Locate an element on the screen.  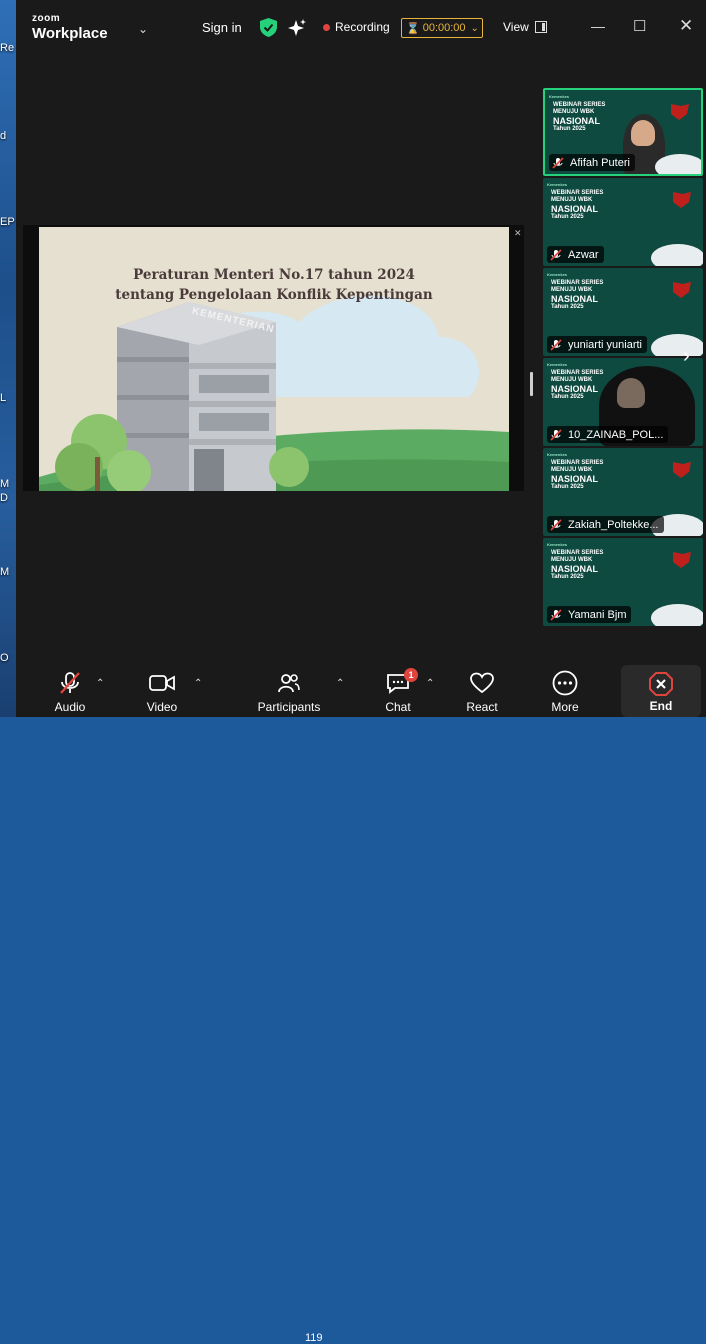
participant-name: Azwar is located at coordinates (583, 254).